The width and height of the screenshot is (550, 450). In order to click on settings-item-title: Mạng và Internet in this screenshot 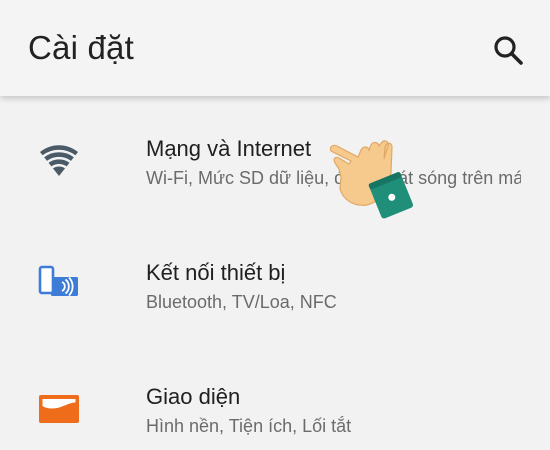, I will do `click(229, 148)`.